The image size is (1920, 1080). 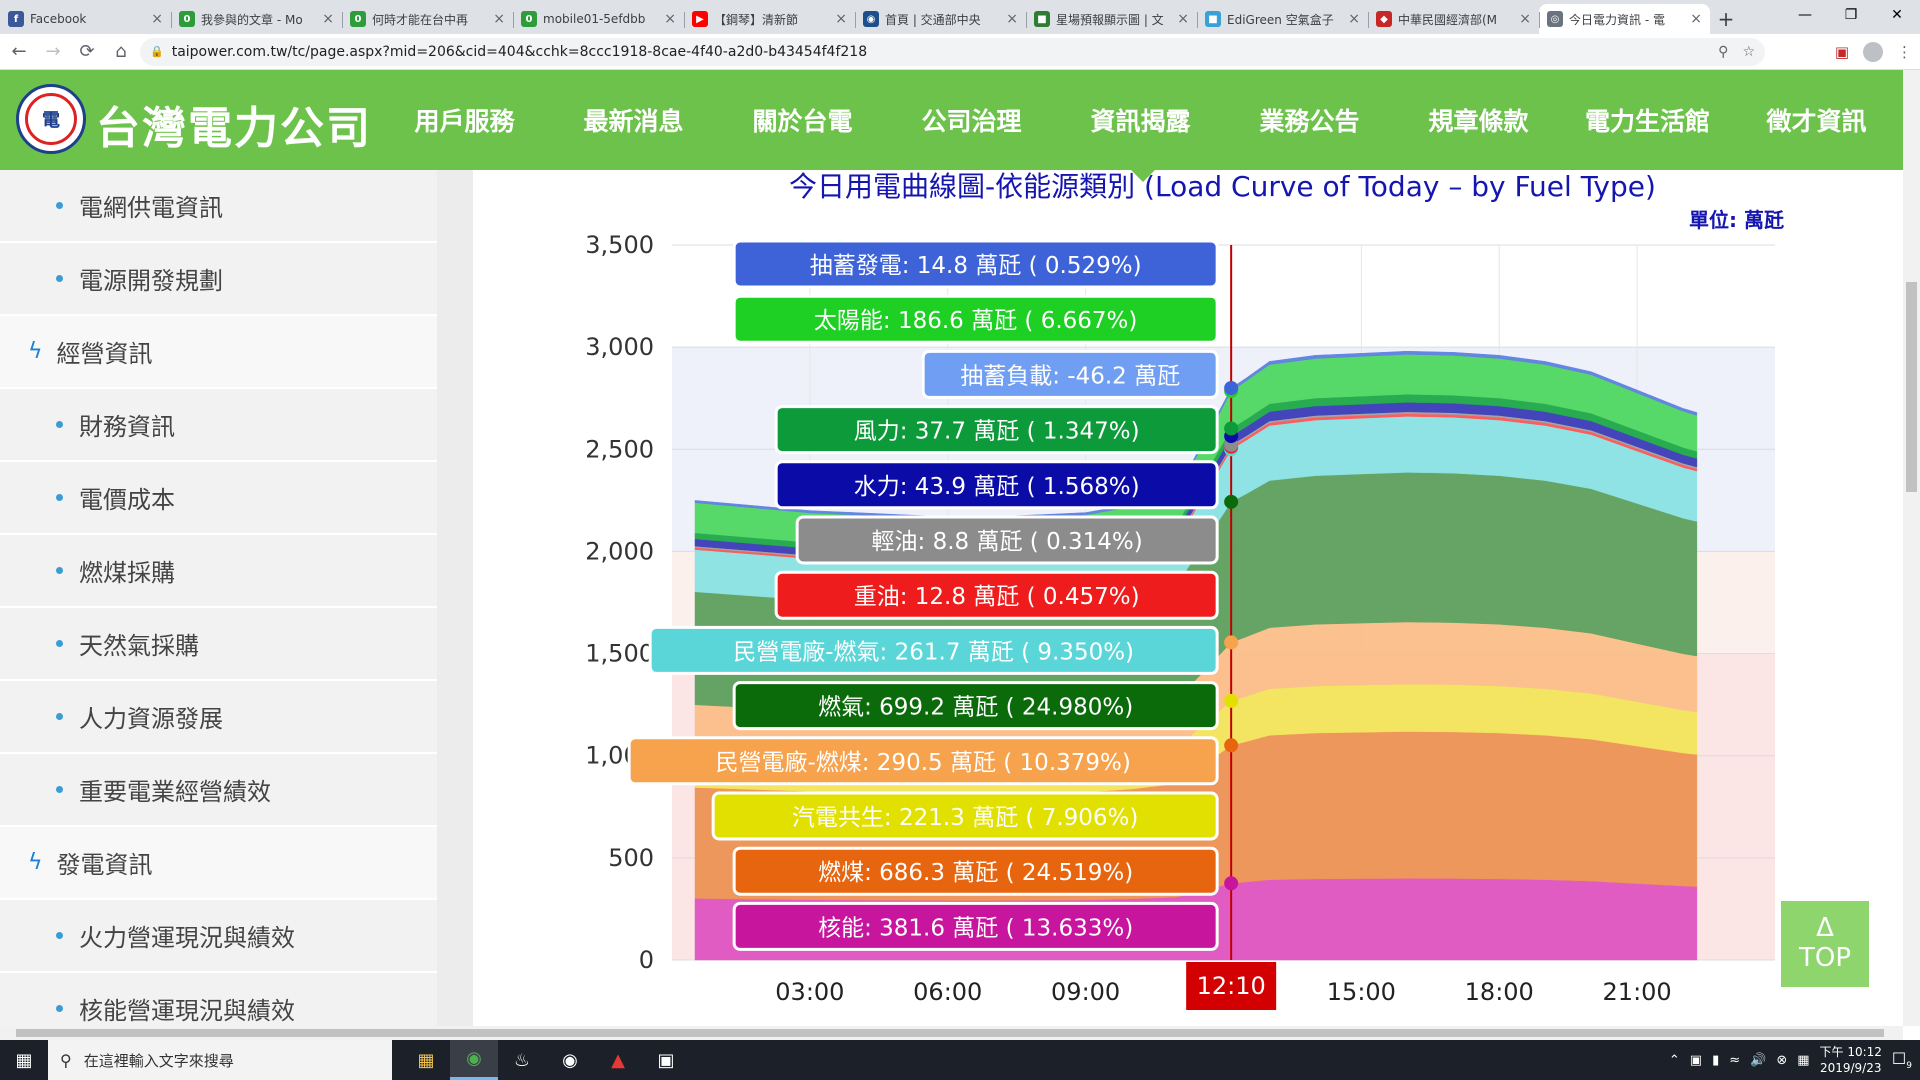 I want to click on sidebar-item: 天然氣採購, so click(x=218, y=644).